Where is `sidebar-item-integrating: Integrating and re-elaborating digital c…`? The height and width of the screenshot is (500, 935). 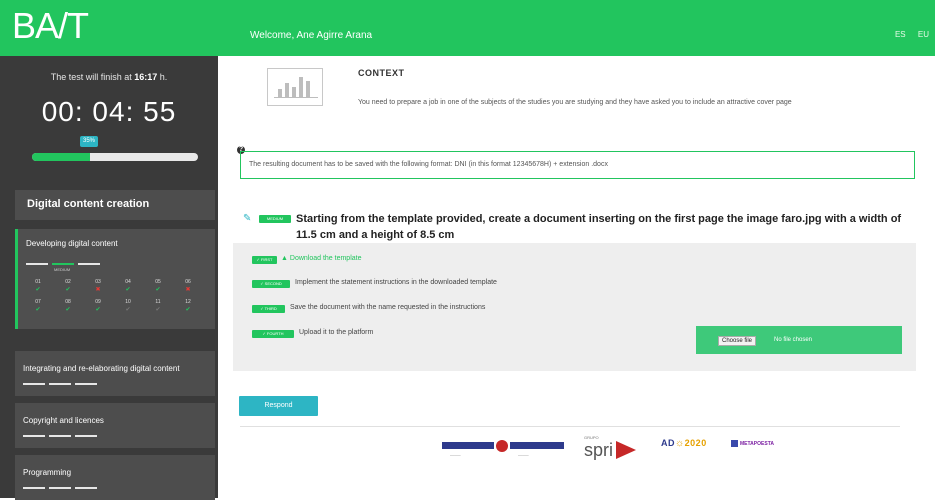 sidebar-item-integrating: Integrating and re-elaborating digital c… is located at coordinates (115, 373).